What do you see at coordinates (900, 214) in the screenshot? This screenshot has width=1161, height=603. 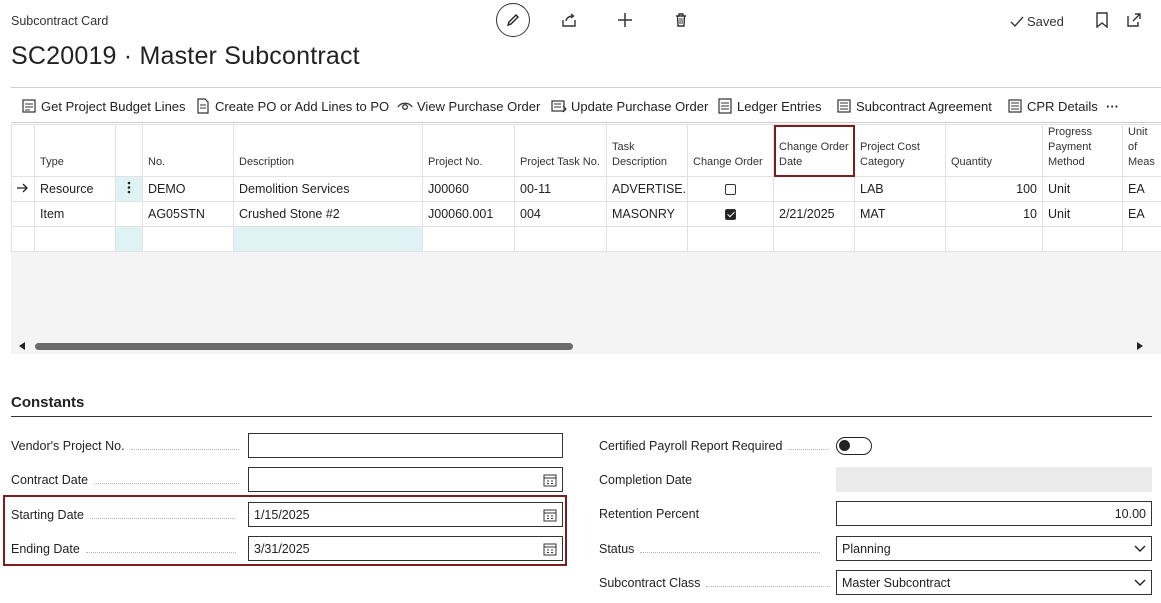 I see `cell-project-cost-category: MAT` at bounding box center [900, 214].